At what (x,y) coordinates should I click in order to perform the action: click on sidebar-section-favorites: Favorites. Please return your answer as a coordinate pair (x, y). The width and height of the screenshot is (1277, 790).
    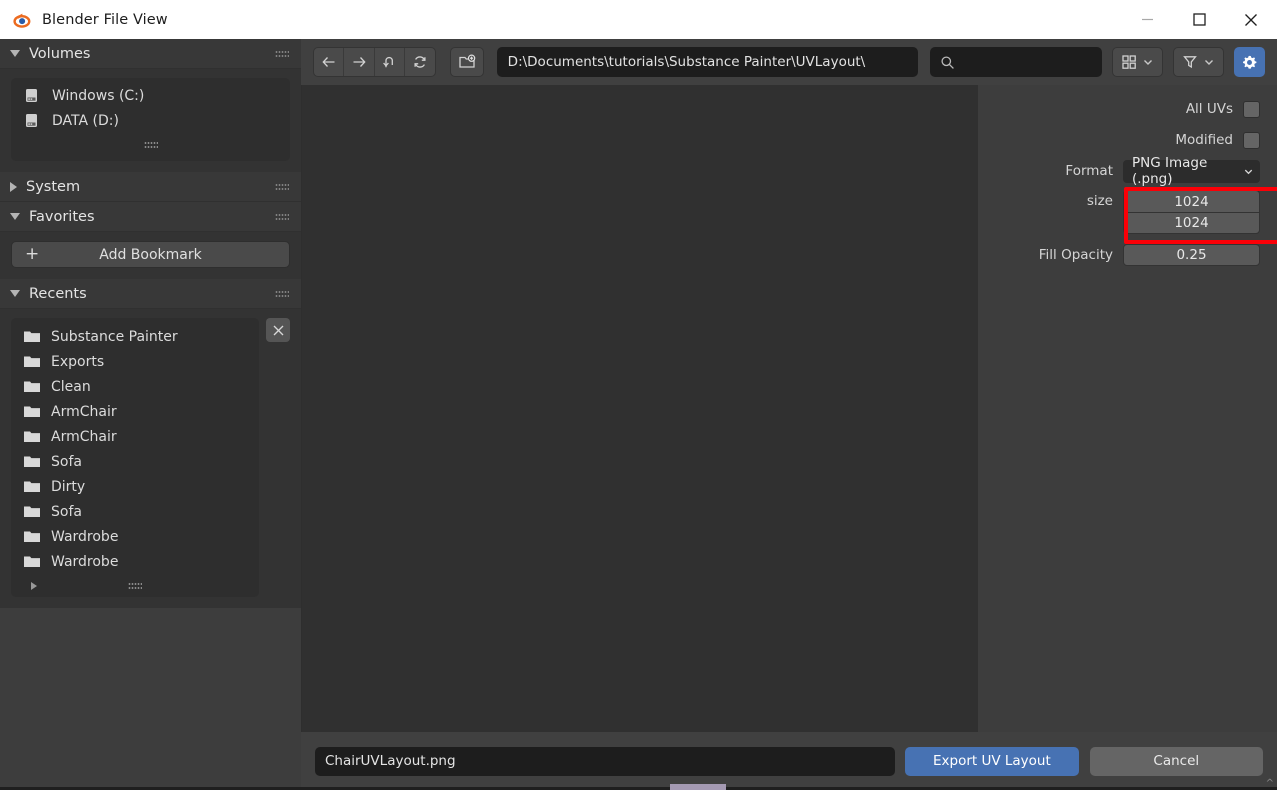
    Looking at the image, I should click on (150, 217).